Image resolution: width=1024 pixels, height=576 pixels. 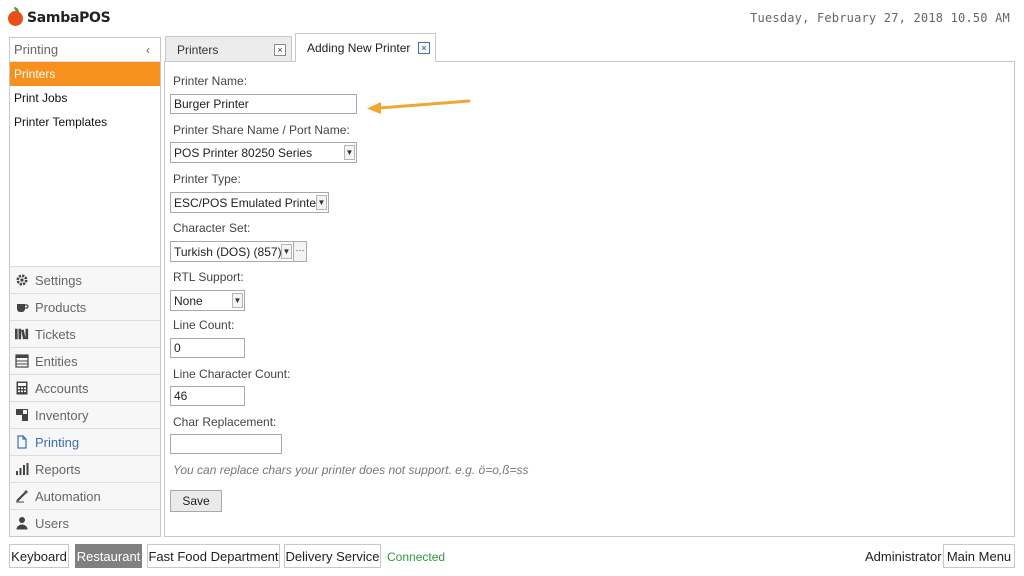 I want to click on save-button: Save, so click(x=196, y=501).